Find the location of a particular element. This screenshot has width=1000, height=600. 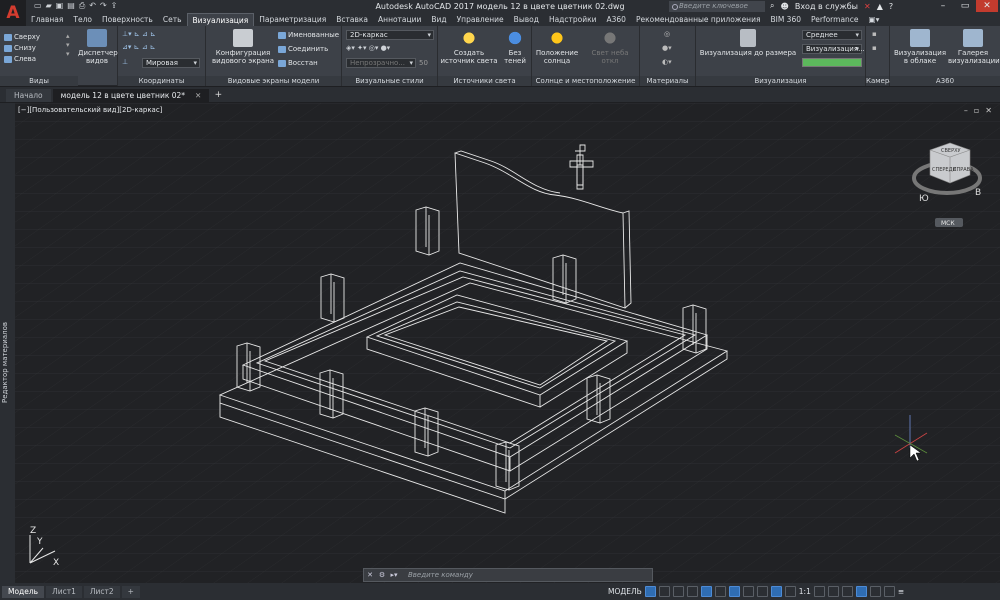

render-gallery-button: Галерея визуализации is located at coordinates (974, 47).